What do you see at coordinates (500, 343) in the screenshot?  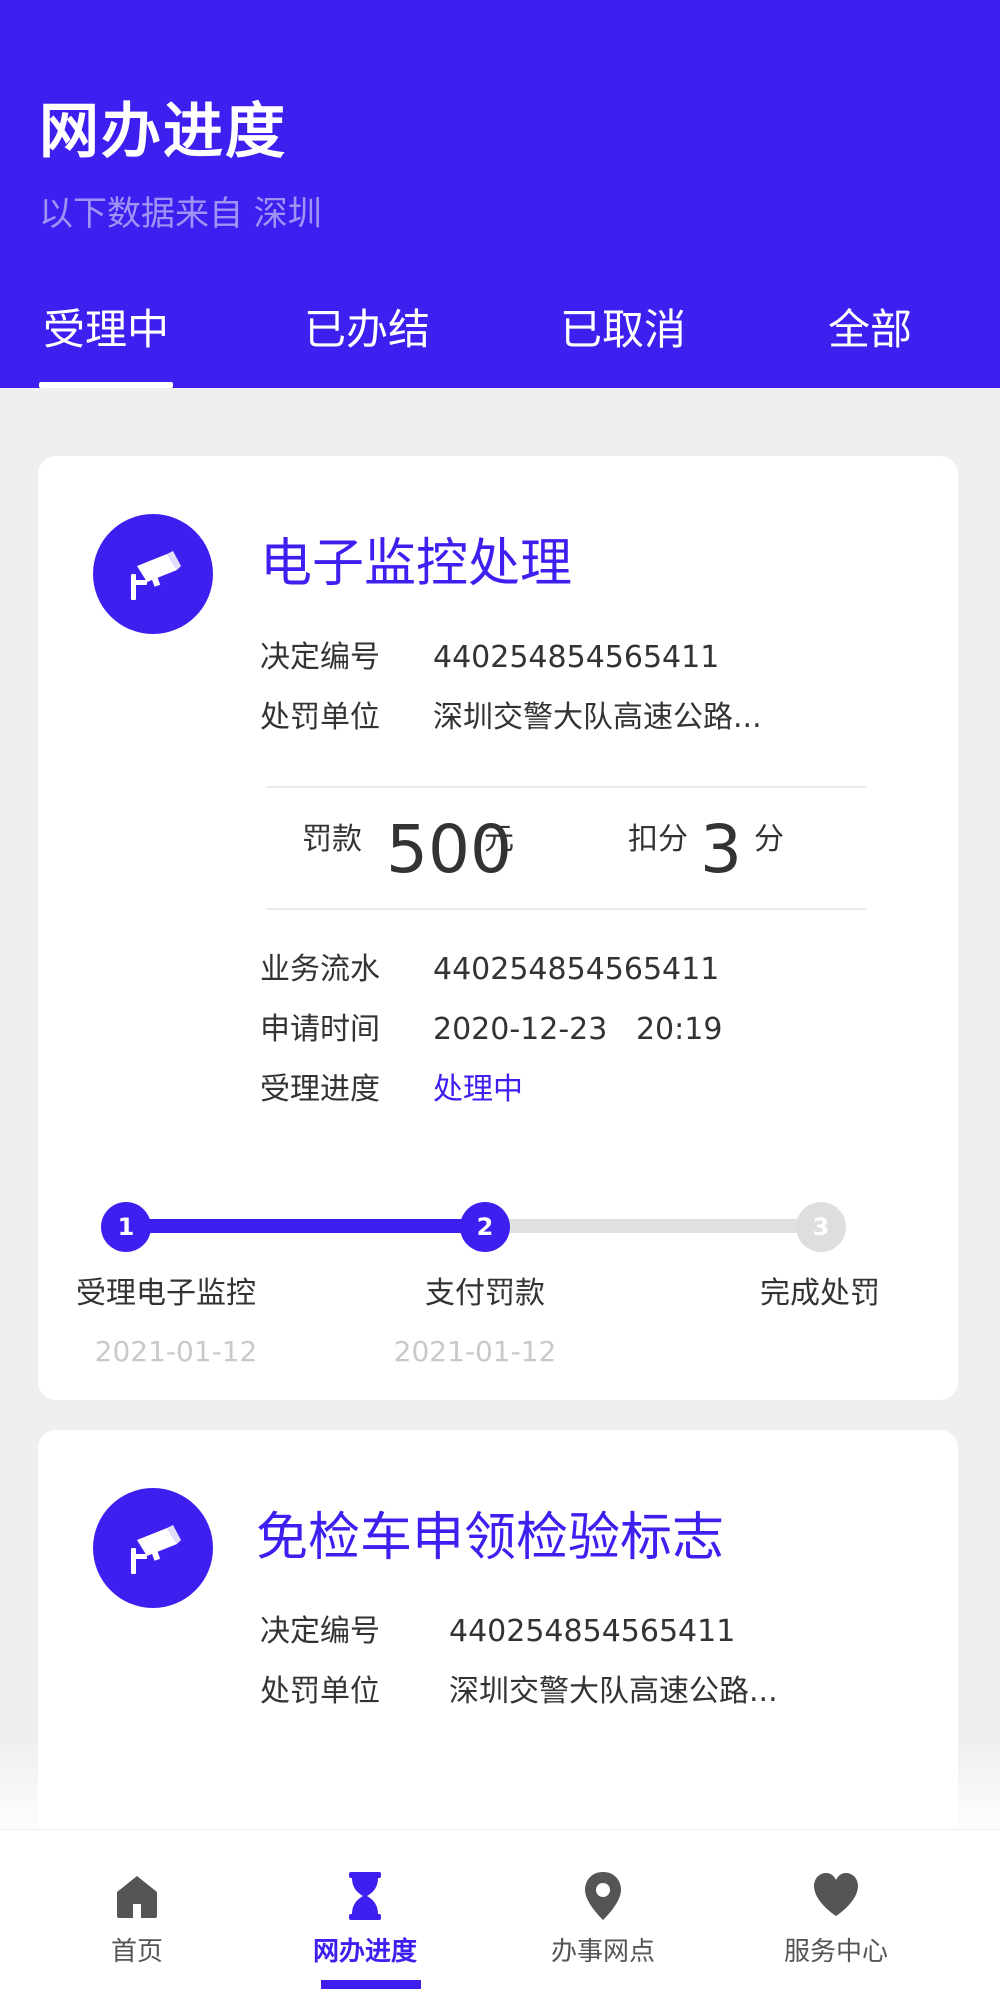 I see `status-tabs: 受理中 已办结 已取消 全部` at bounding box center [500, 343].